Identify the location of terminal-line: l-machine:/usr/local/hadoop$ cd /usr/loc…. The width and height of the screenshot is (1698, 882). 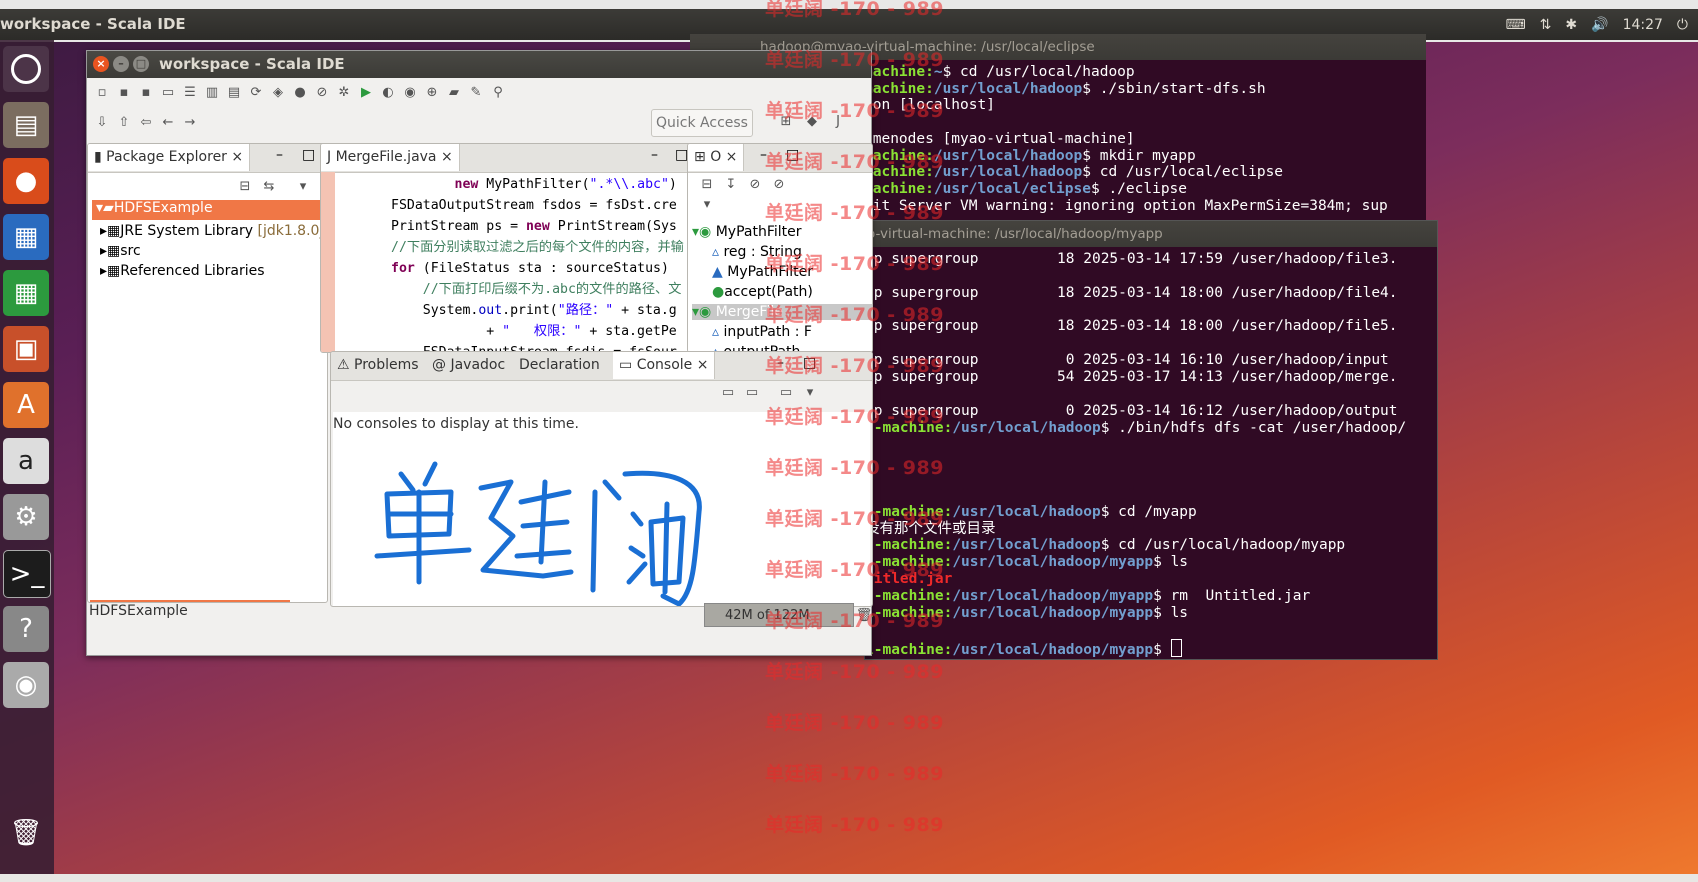
(1105, 545).